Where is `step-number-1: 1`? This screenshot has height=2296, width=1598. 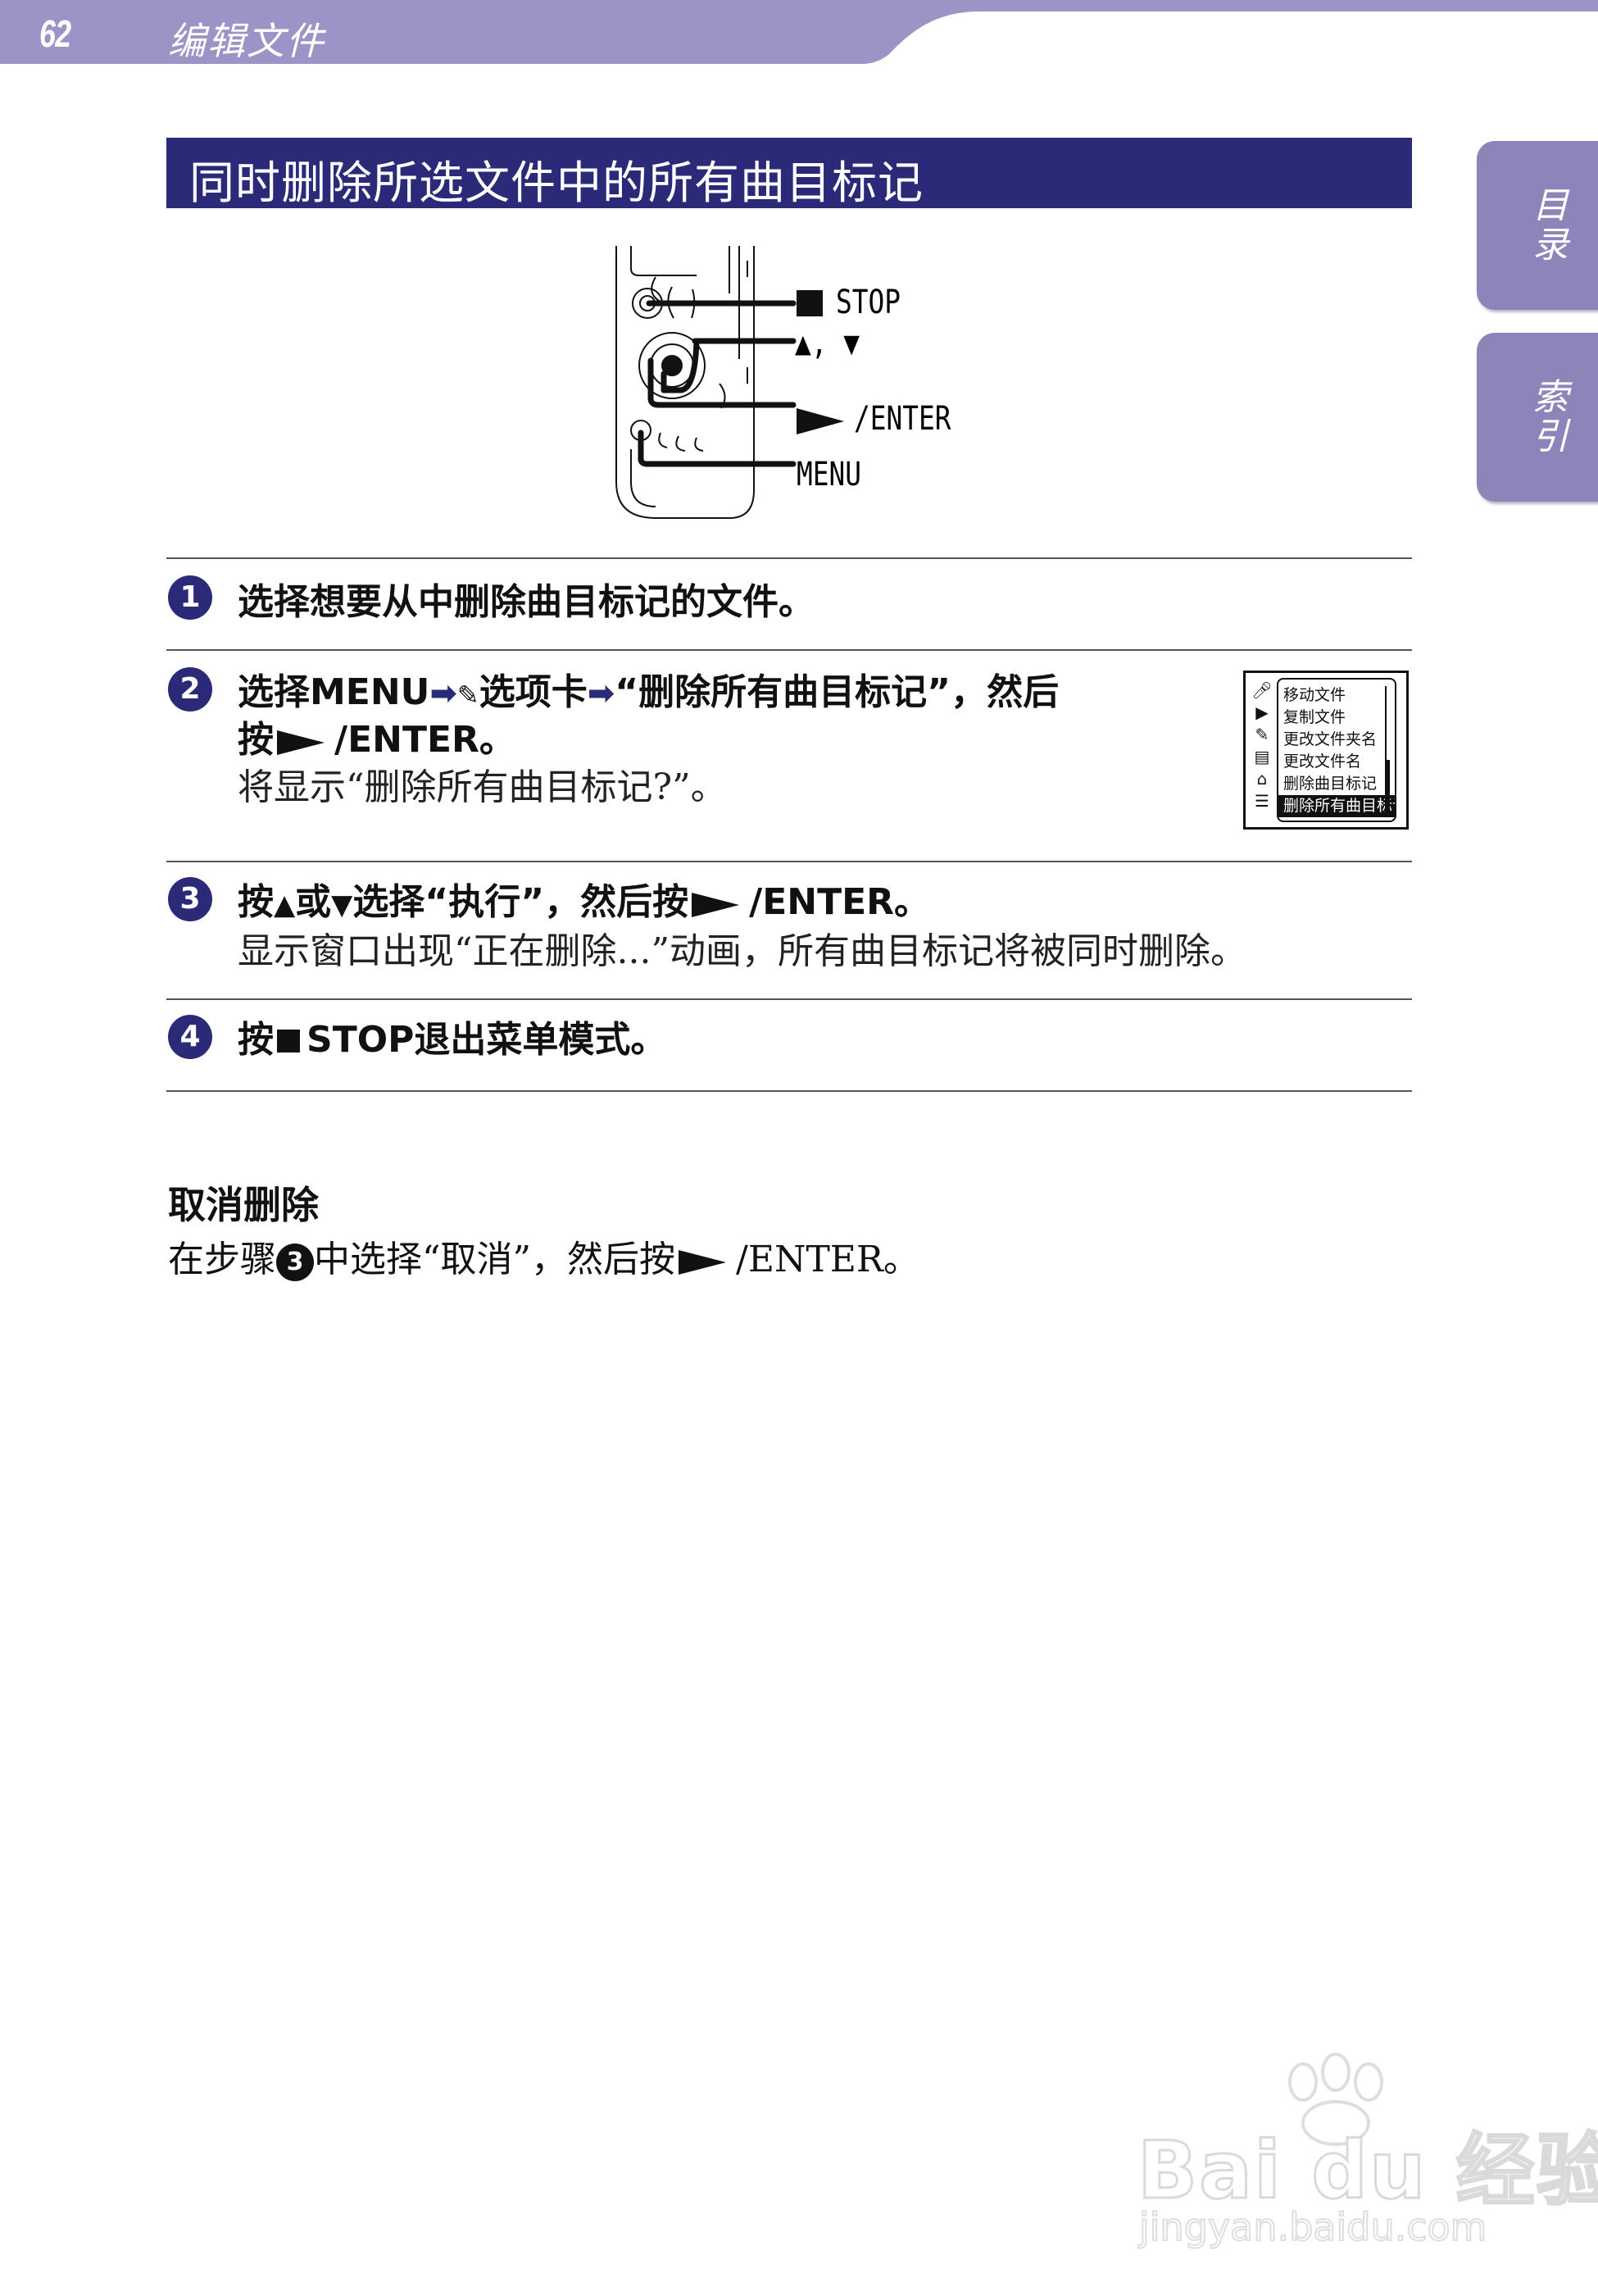 step-number-1: 1 is located at coordinates (190, 597).